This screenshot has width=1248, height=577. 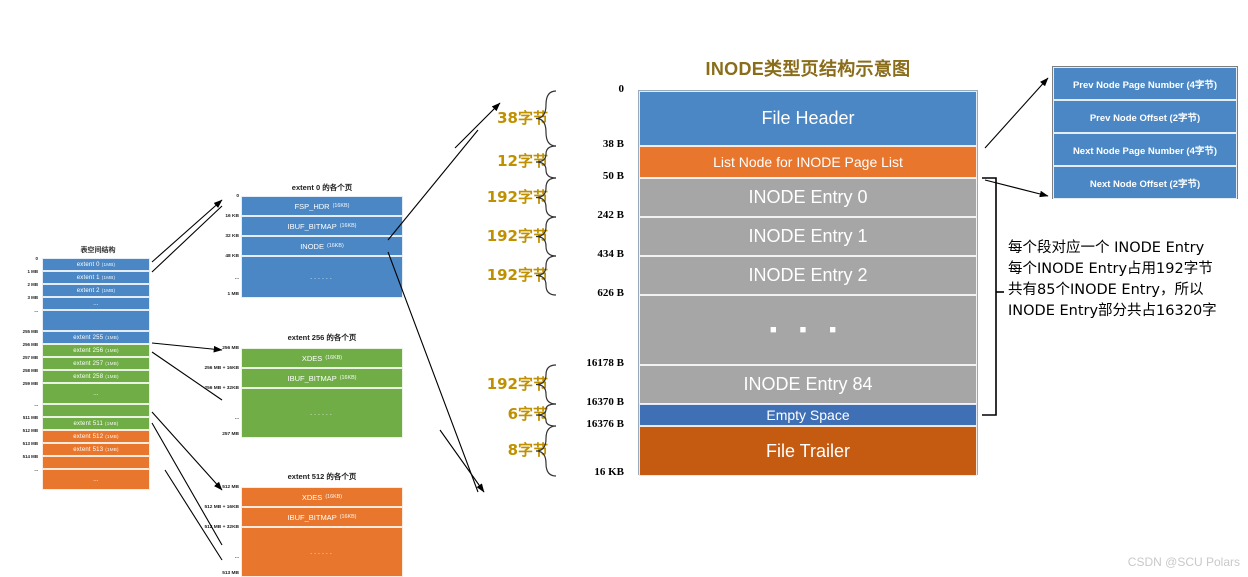 What do you see at coordinates (232, 256) in the screenshot?
I see `extent-offset-label: 48 KB` at bounding box center [232, 256].